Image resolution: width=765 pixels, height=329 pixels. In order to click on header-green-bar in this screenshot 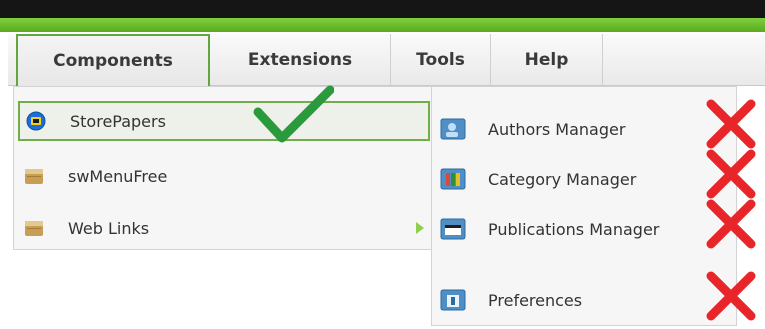, I will do `click(382, 25)`.